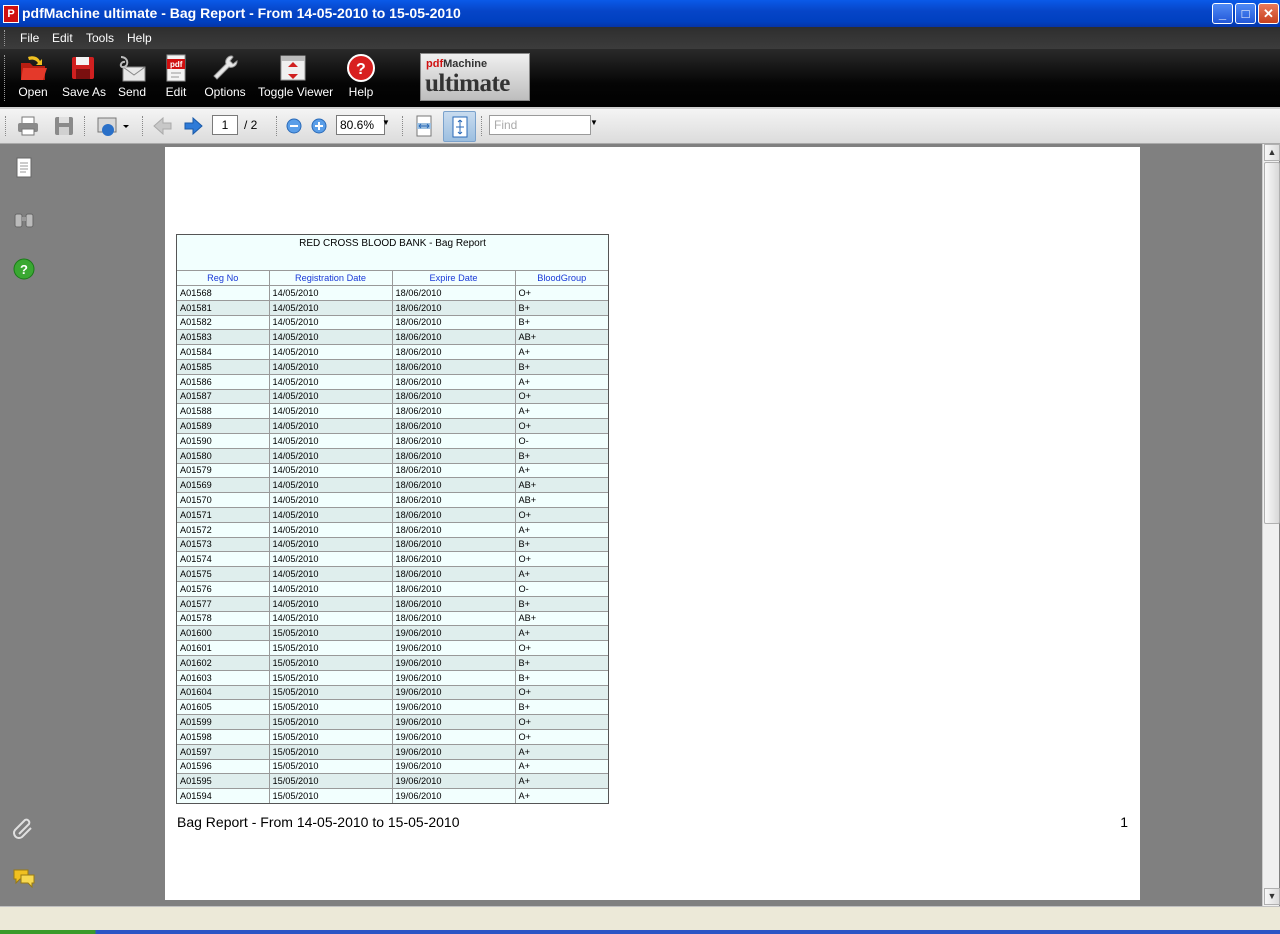 This screenshot has width=1280, height=934. I want to click on save-disk-icon, so click(64, 126).